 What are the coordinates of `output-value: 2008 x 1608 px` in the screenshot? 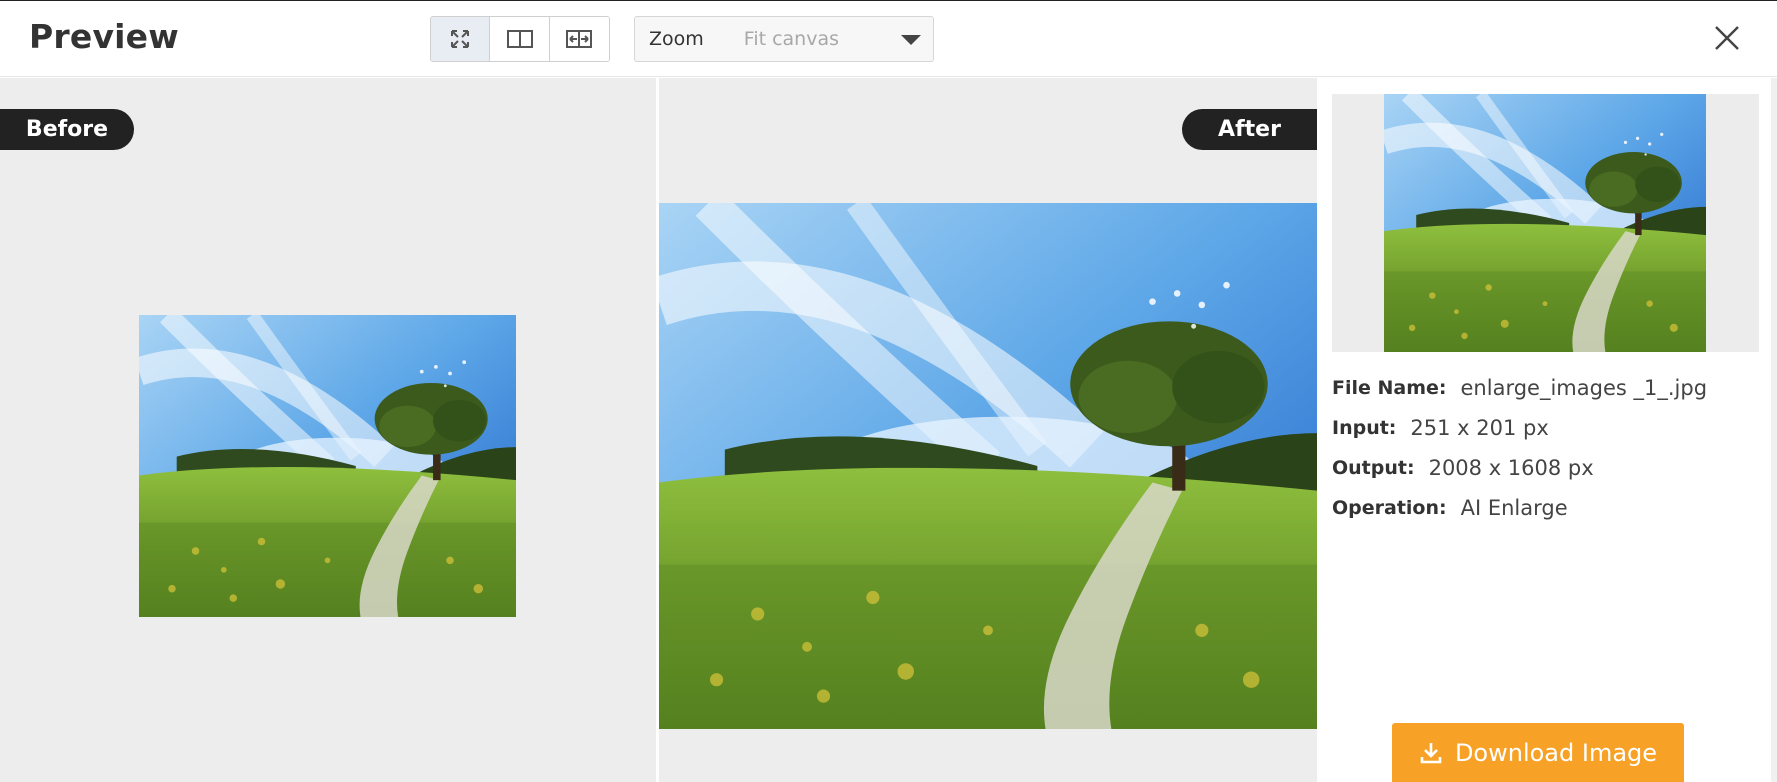 It's located at (1511, 468).